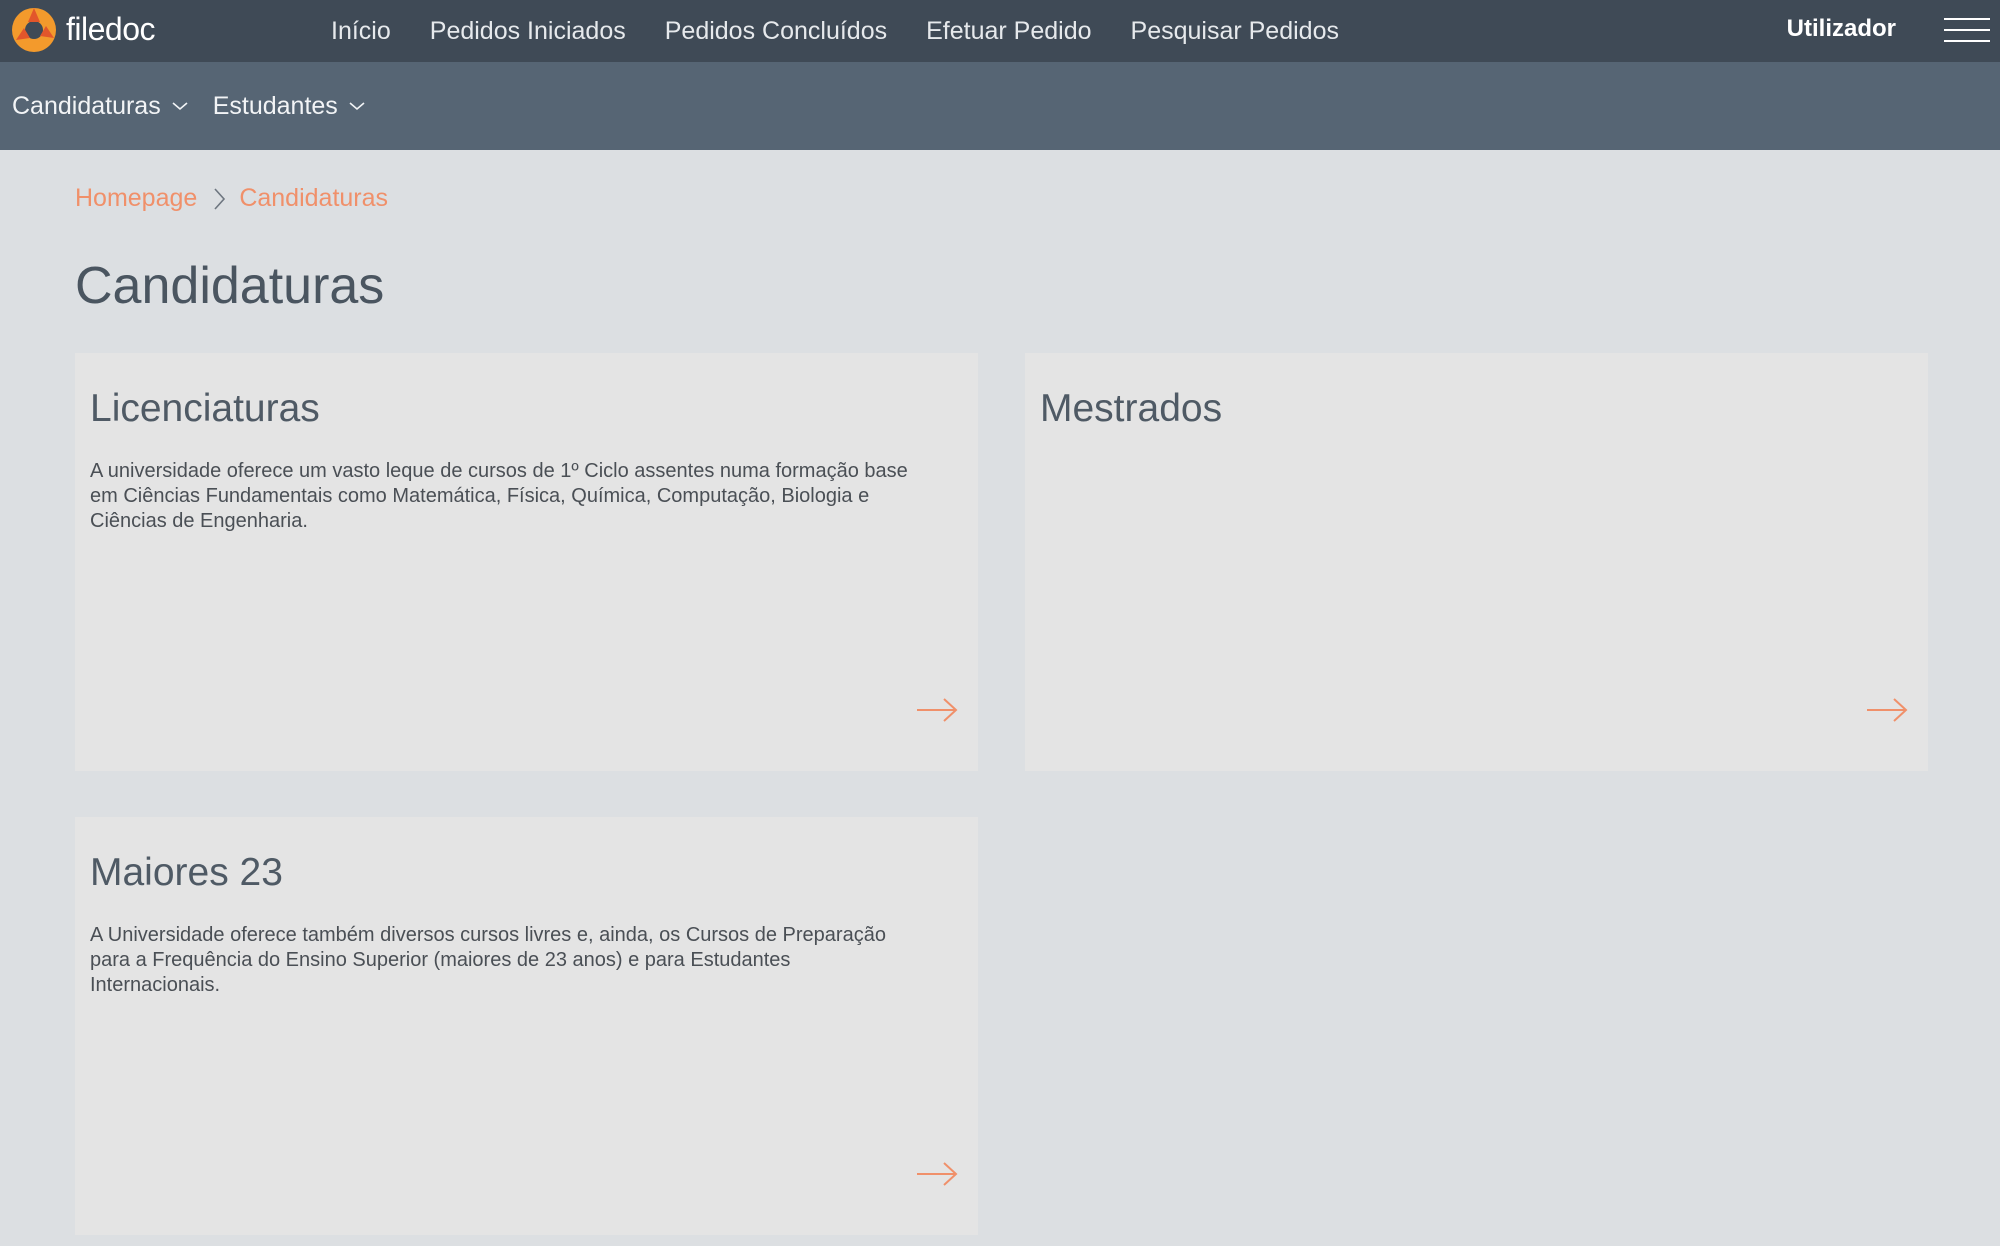 Image resolution: width=2000 pixels, height=1246 pixels. What do you see at coordinates (1008, 31) in the screenshot?
I see `nav-efetuar-pedido: Efetuar Pedido` at bounding box center [1008, 31].